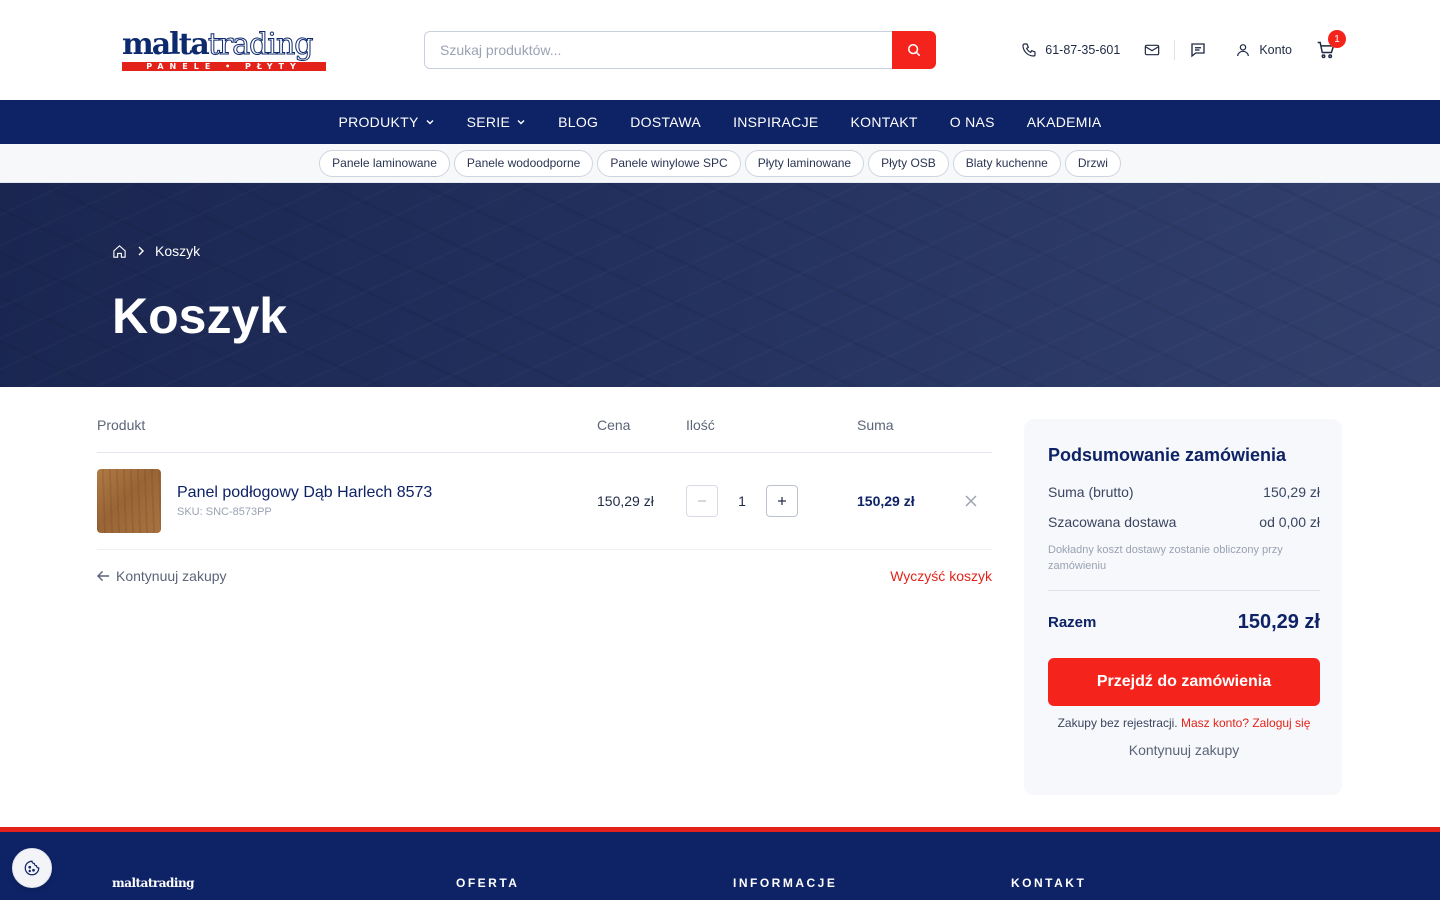 The height and width of the screenshot is (900, 1440). I want to click on nav-item-produkty: PRODUKTY, so click(386, 122).